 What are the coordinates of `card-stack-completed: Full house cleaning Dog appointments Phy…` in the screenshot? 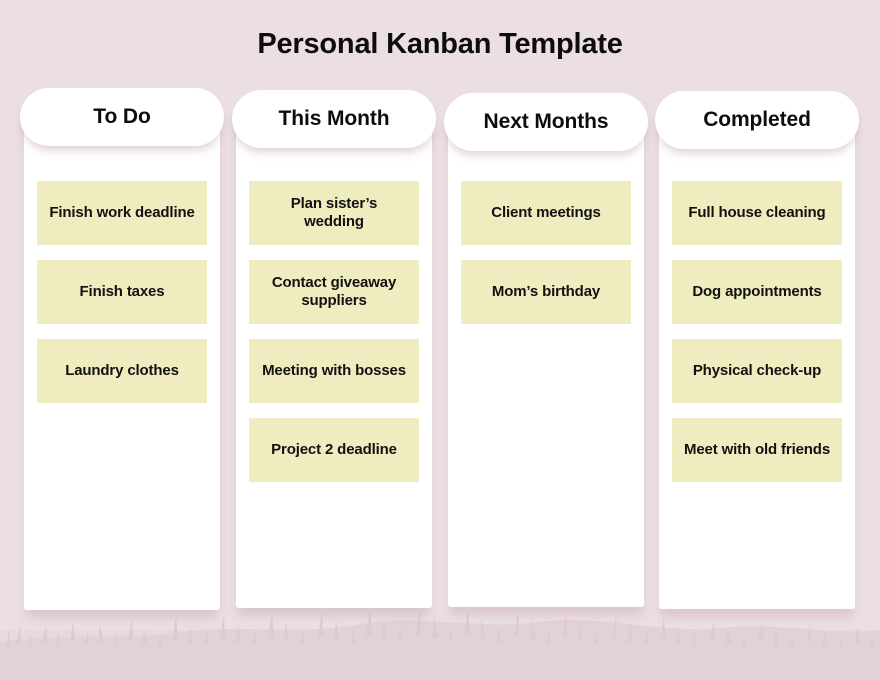 It's located at (757, 331).